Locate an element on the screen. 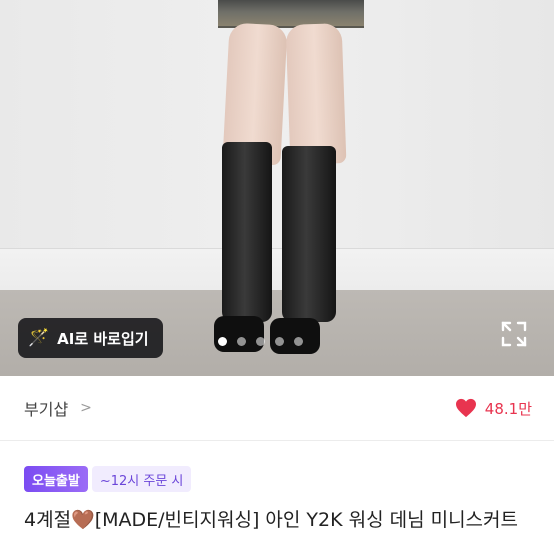  ai-try-on-button: 🪄 AI로 바로입기 is located at coordinates (90, 338).